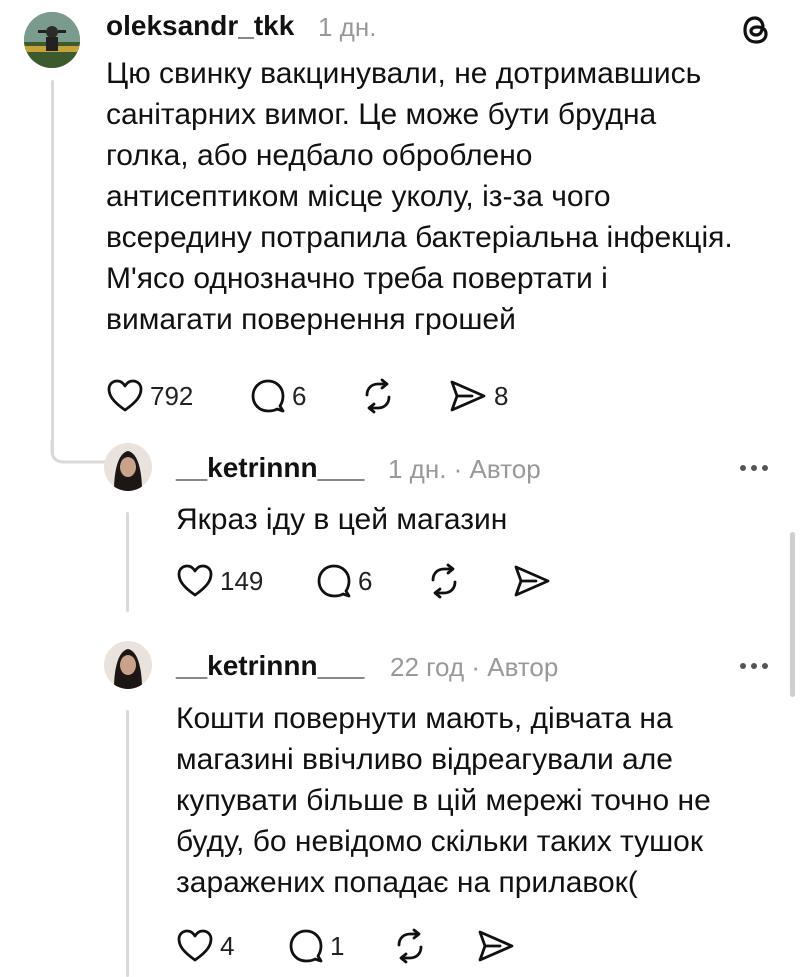  What do you see at coordinates (381, 114) in the screenshot?
I see `comment-line: санітарних вимог. Це може бути брудна` at bounding box center [381, 114].